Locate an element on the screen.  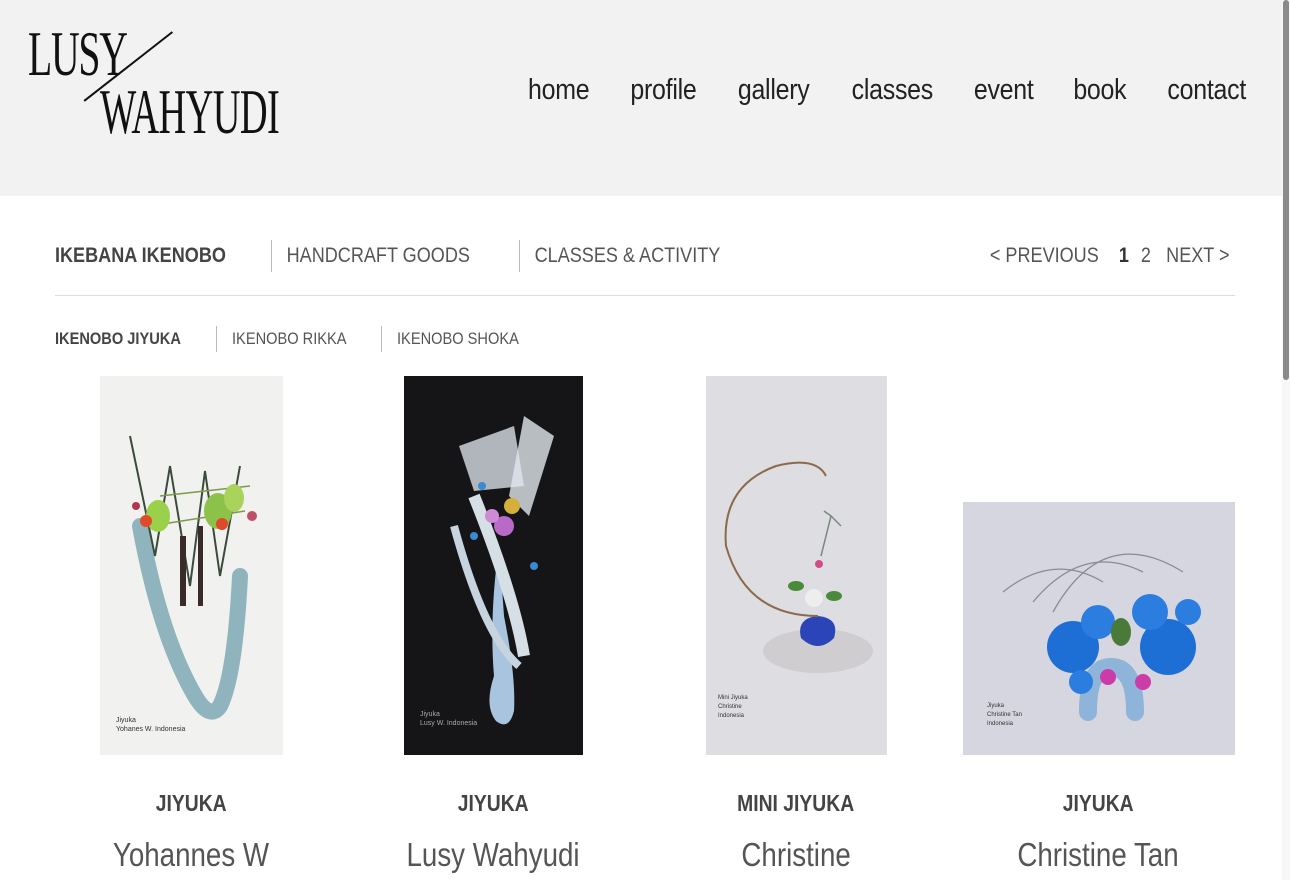
scrollbar-thumb is located at coordinates (1286, 190).